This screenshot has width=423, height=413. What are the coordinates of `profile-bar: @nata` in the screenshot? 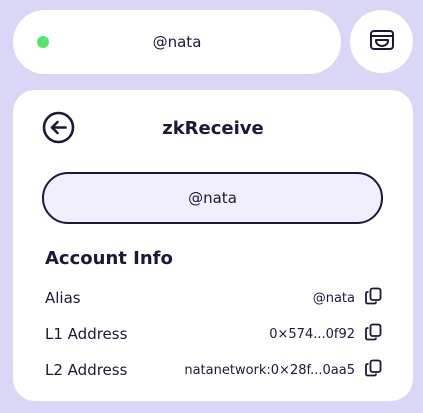 It's located at (177, 42).